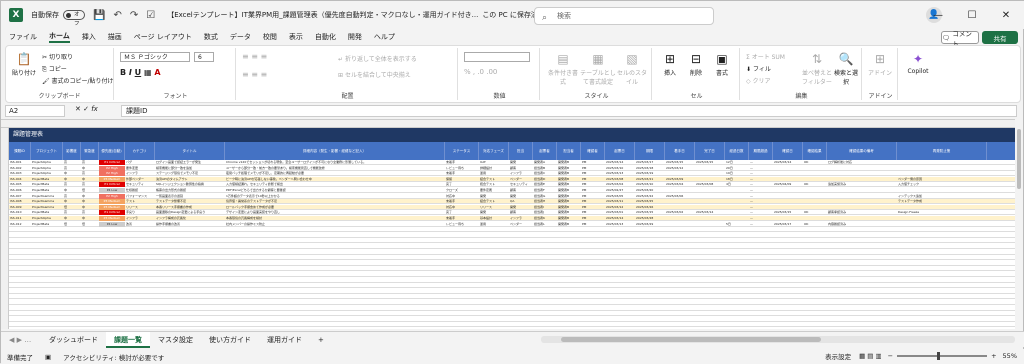 The image size is (1024, 364). What do you see at coordinates (788, 184) in the screenshot?
I see `table-cell: 2025/04/09` at bounding box center [788, 184].